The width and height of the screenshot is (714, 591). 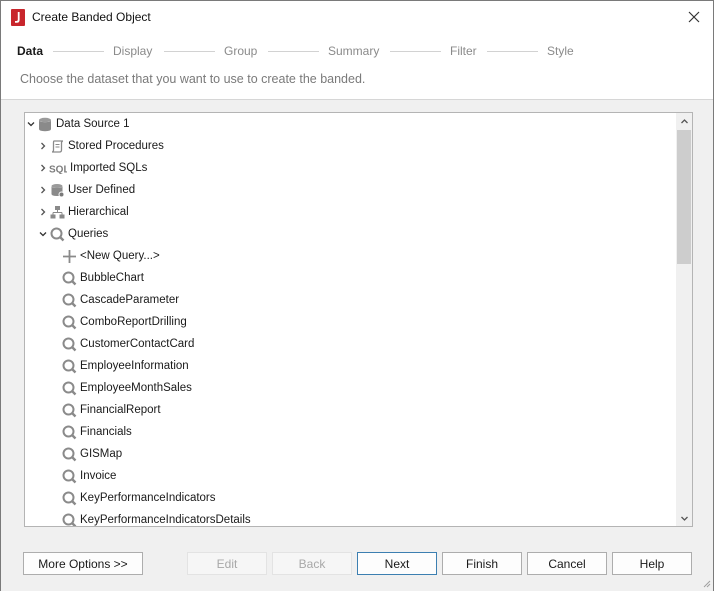 I want to click on sql-icon: SQL, so click(x=58, y=168).